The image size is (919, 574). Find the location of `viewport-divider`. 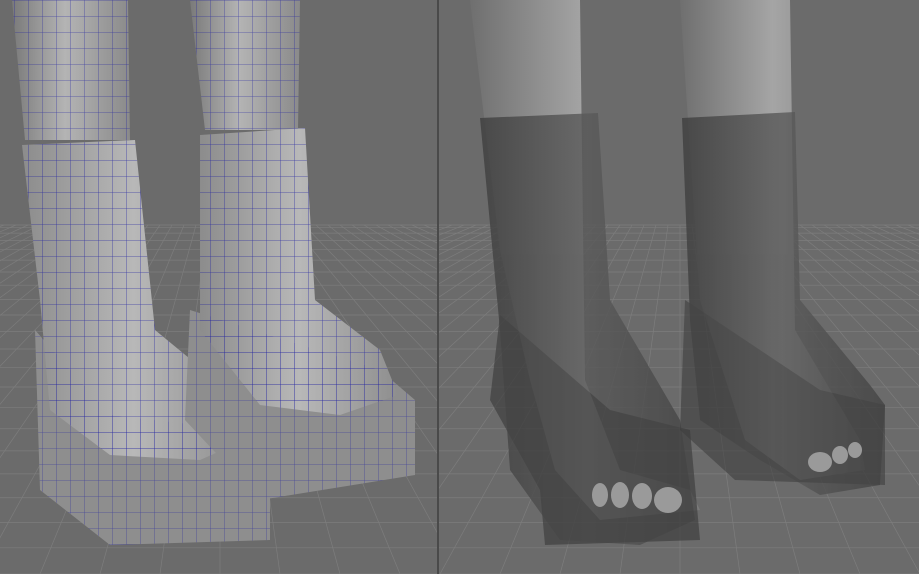

viewport-divider is located at coordinates (438, 287).